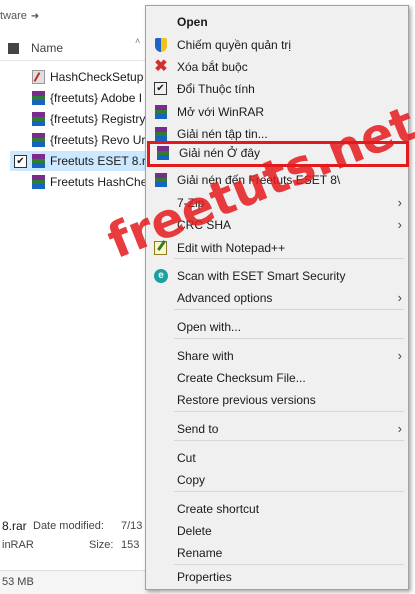 This screenshot has width=415, height=594. What do you see at coordinates (198, 429) in the screenshot?
I see `menu-item-label: Send to` at bounding box center [198, 429].